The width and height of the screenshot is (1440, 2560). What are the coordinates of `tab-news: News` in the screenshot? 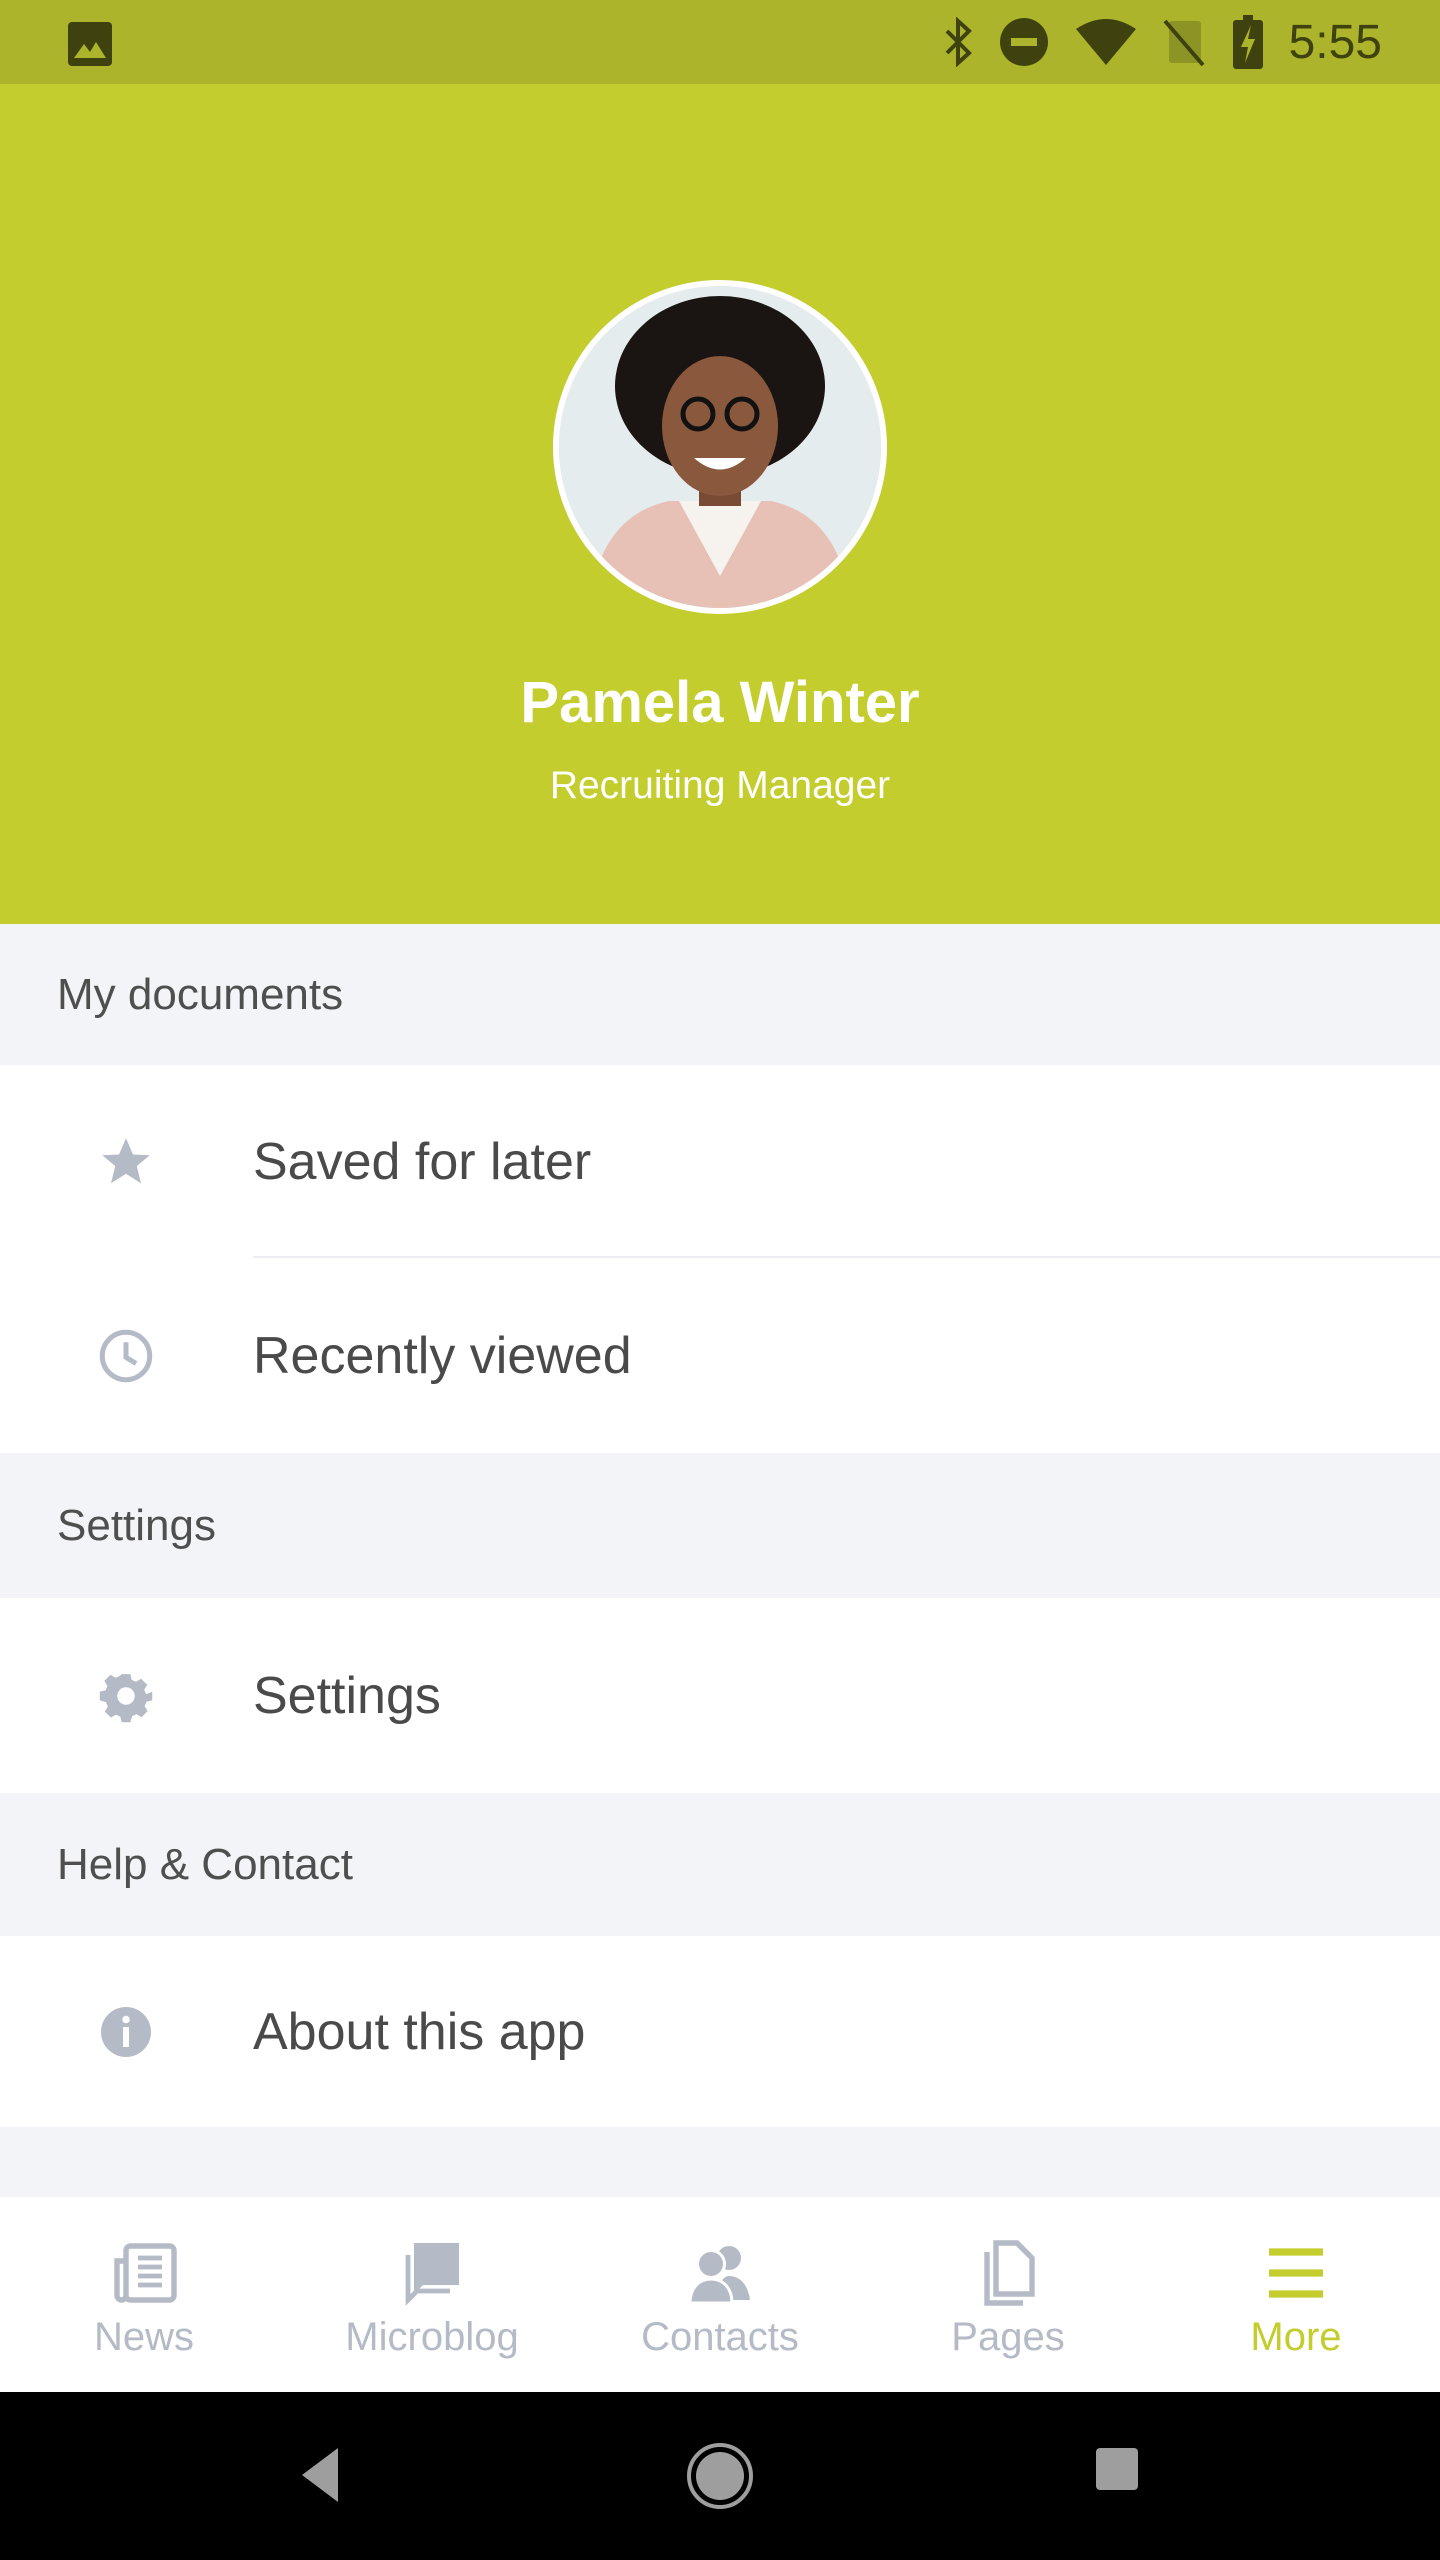 It's located at (144, 2294).